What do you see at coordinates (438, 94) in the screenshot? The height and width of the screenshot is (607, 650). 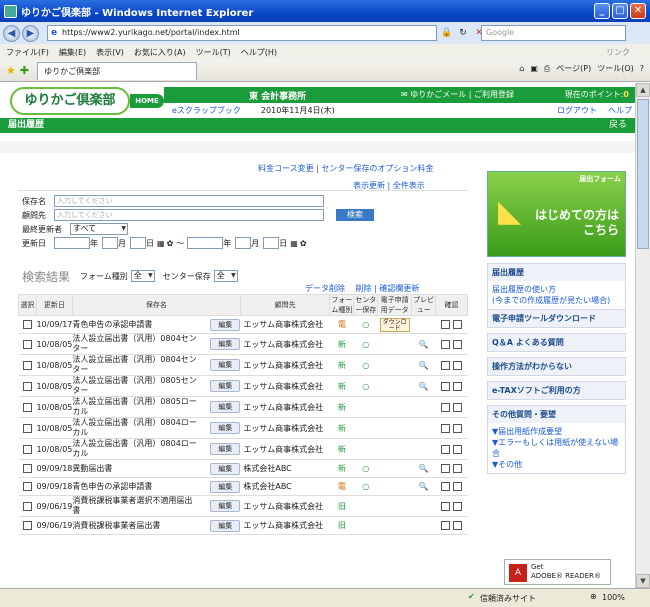 I see `mail-link: ゆりかごメール` at bounding box center [438, 94].